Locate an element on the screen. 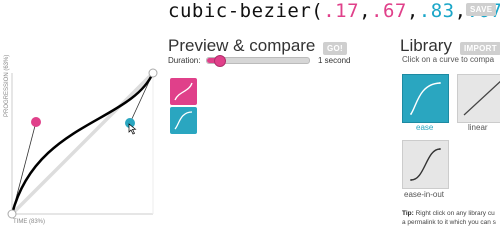  library-label-ease-in-out: ease-in-out is located at coordinates (424, 194).